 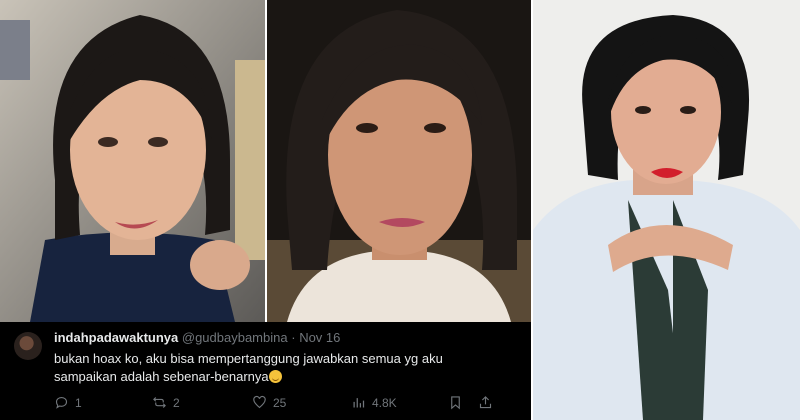 What do you see at coordinates (359, 403) in the screenshot?
I see `views-icon` at bounding box center [359, 403].